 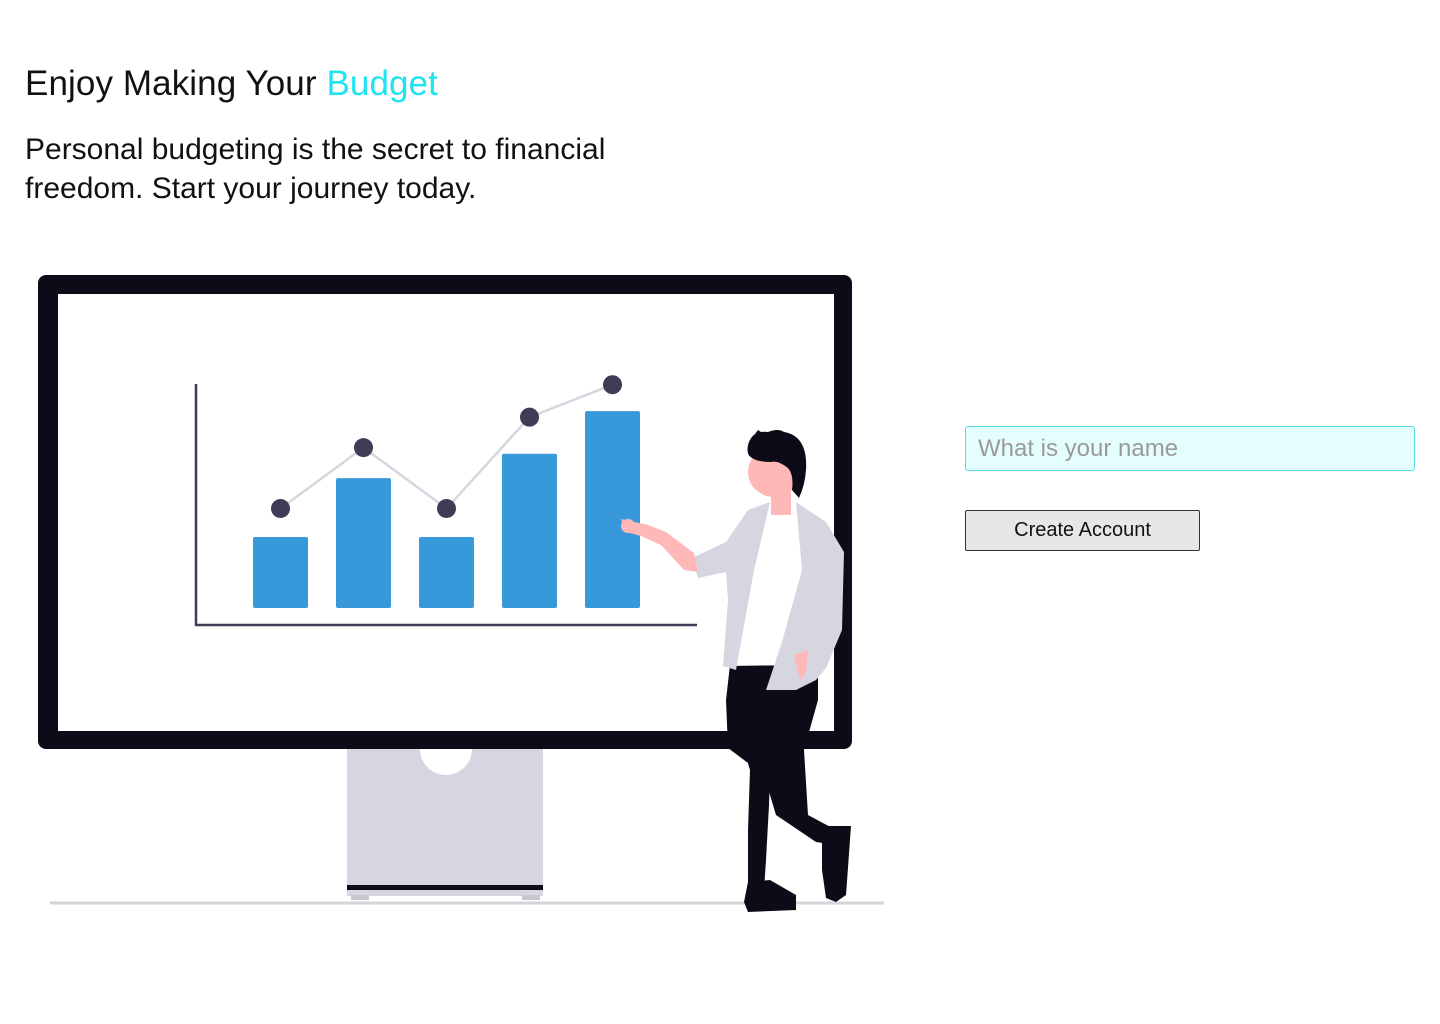 I want to click on stand-foot-right, so click(x=531, y=897).